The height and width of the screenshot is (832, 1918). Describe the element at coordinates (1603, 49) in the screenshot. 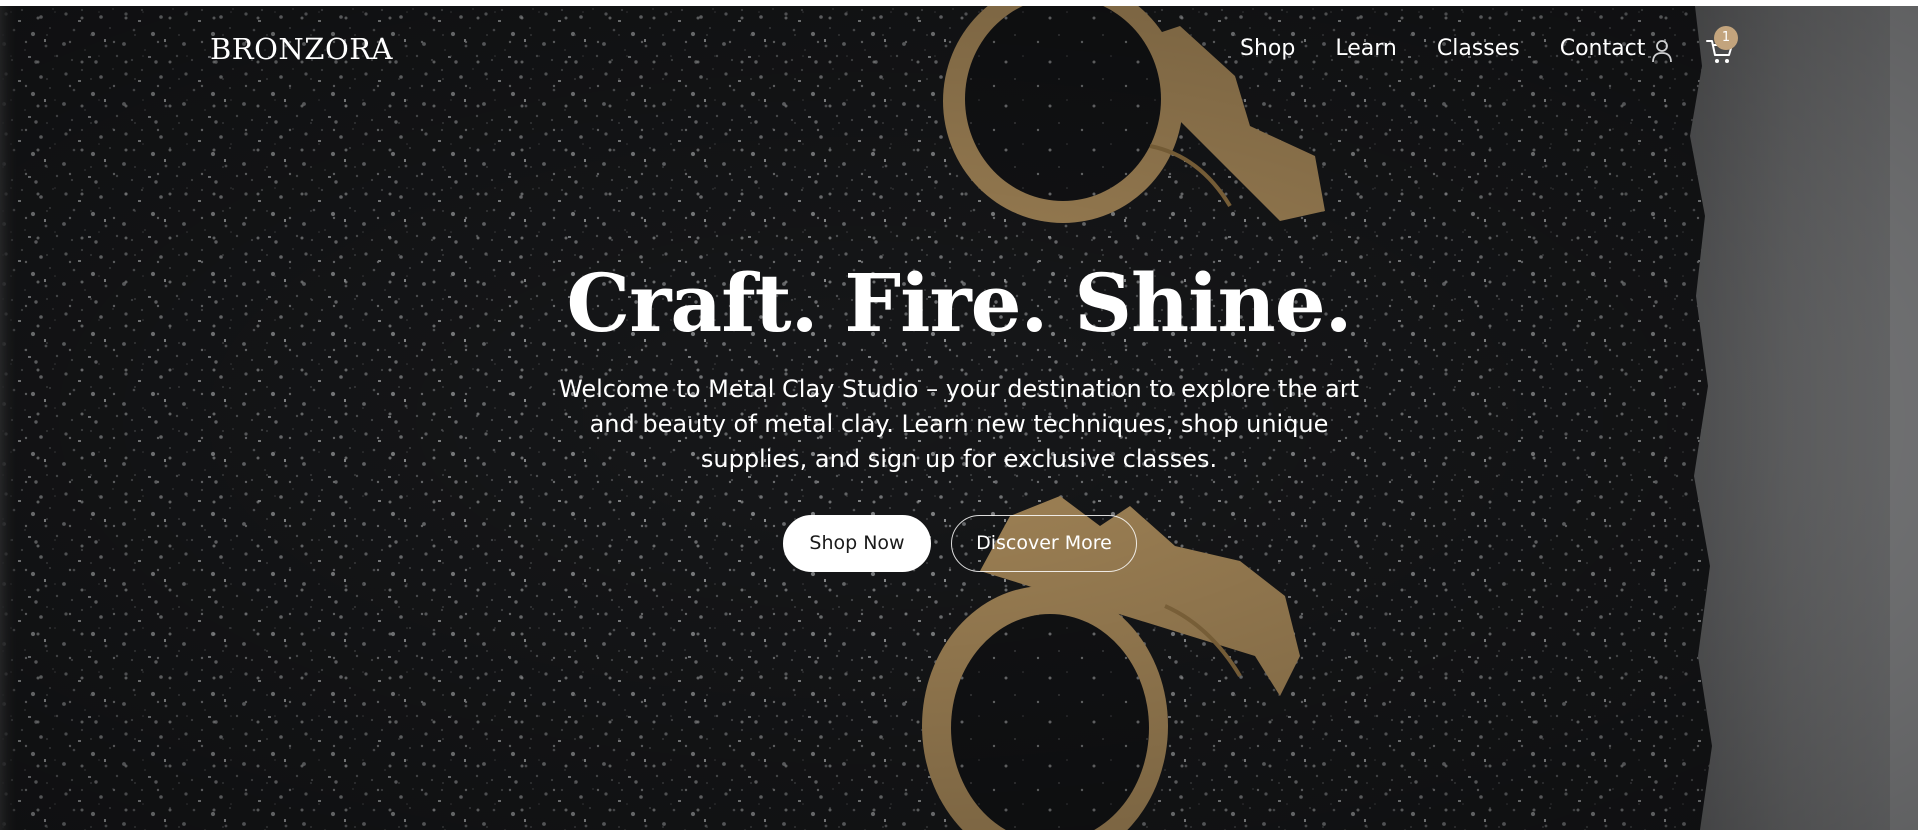

I see `nav-item-contact: Contact` at that location.